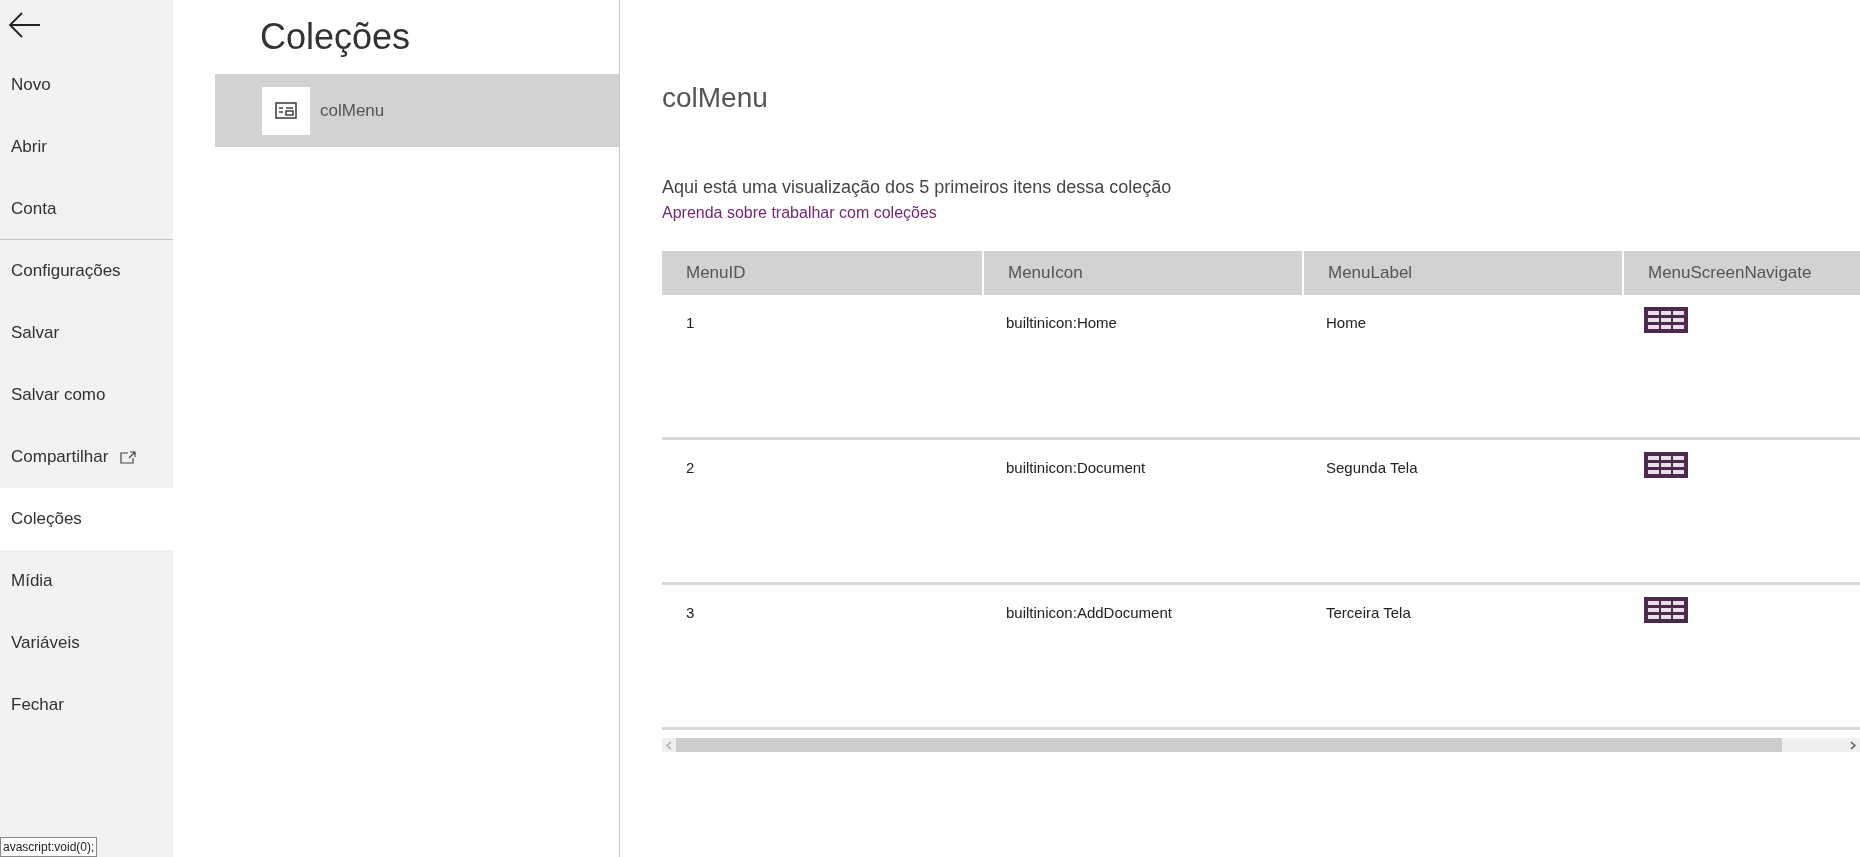 The image size is (1860, 857). Describe the element at coordinates (690, 467) in the screenshot. I see `table-cell: 2` at that location.